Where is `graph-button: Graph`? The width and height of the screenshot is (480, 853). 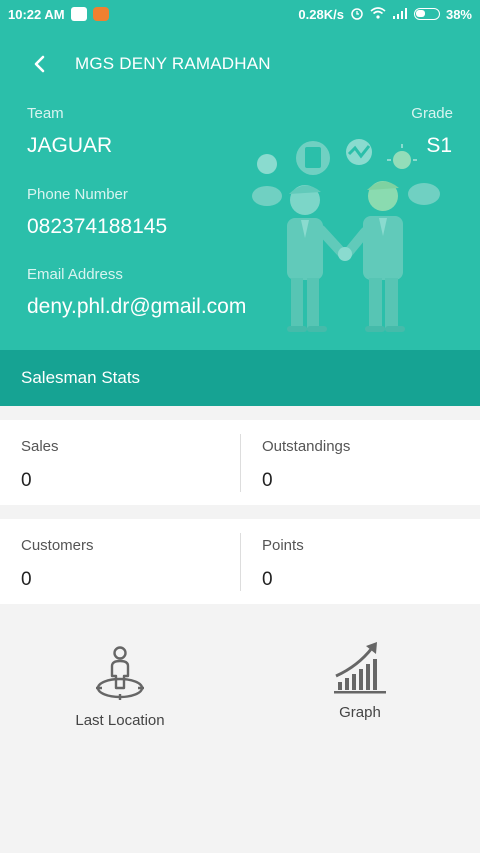
graph-button: Graph is located at coordinates (360, 679).